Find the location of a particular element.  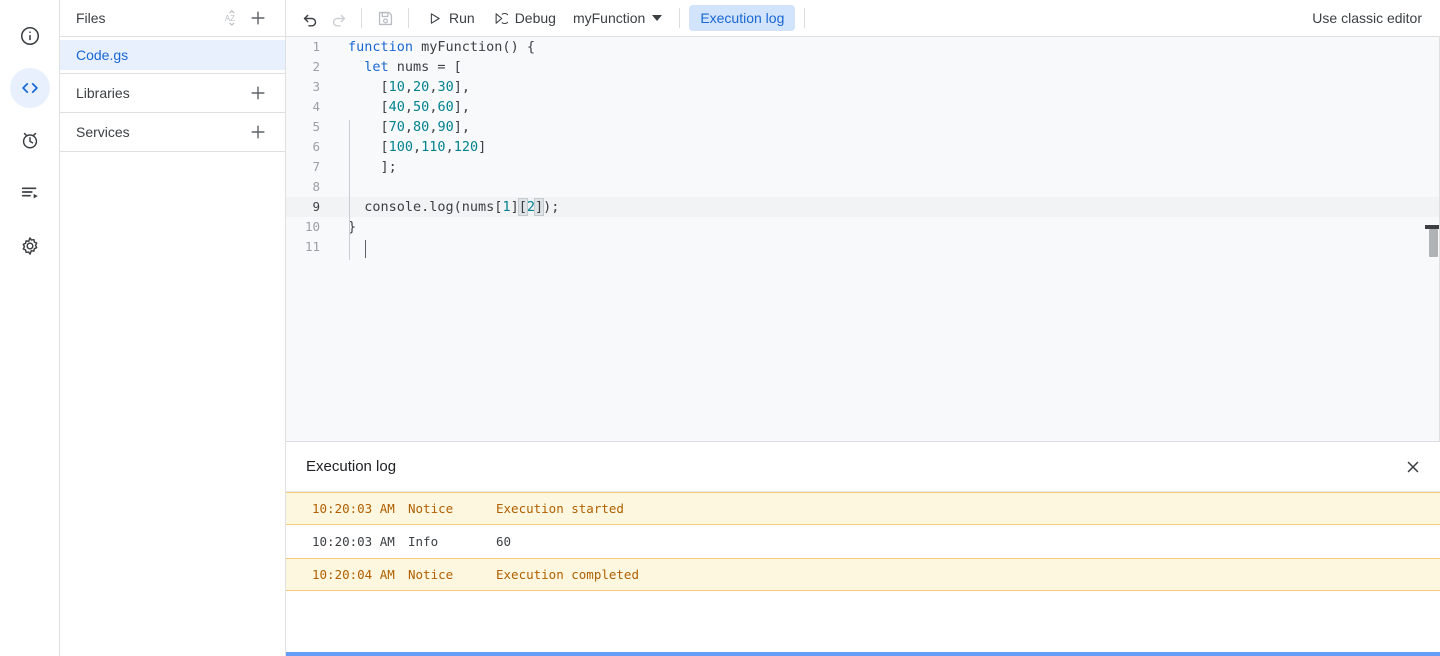

code-line: 1 function myFunction() { is located at coordinates (862, 47).